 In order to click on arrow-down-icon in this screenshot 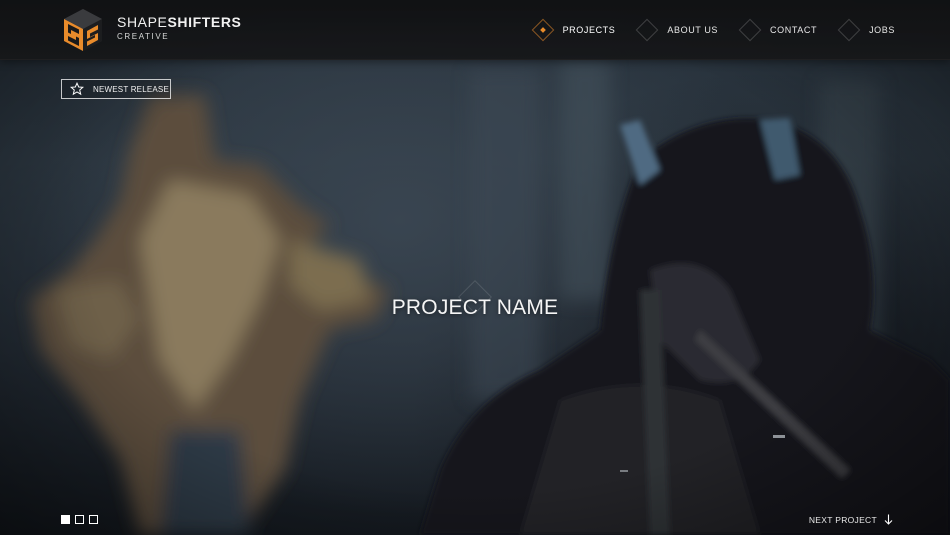, I will do `click(888, 519)`.